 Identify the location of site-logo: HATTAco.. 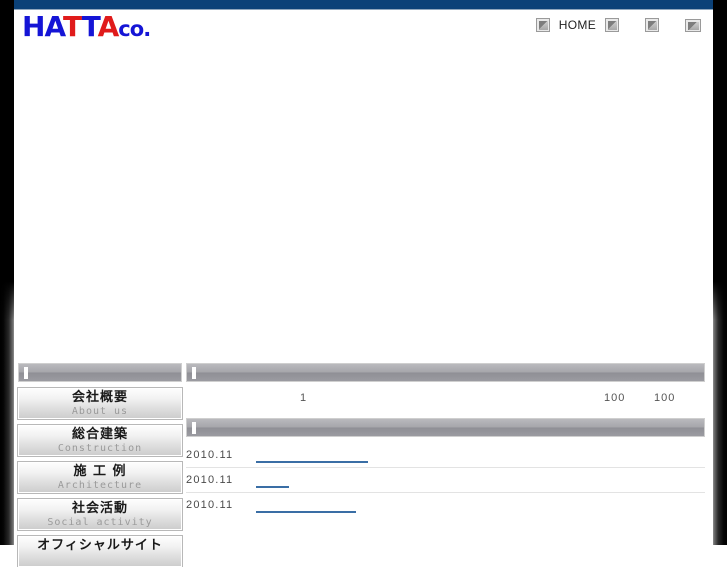
(98, 27).